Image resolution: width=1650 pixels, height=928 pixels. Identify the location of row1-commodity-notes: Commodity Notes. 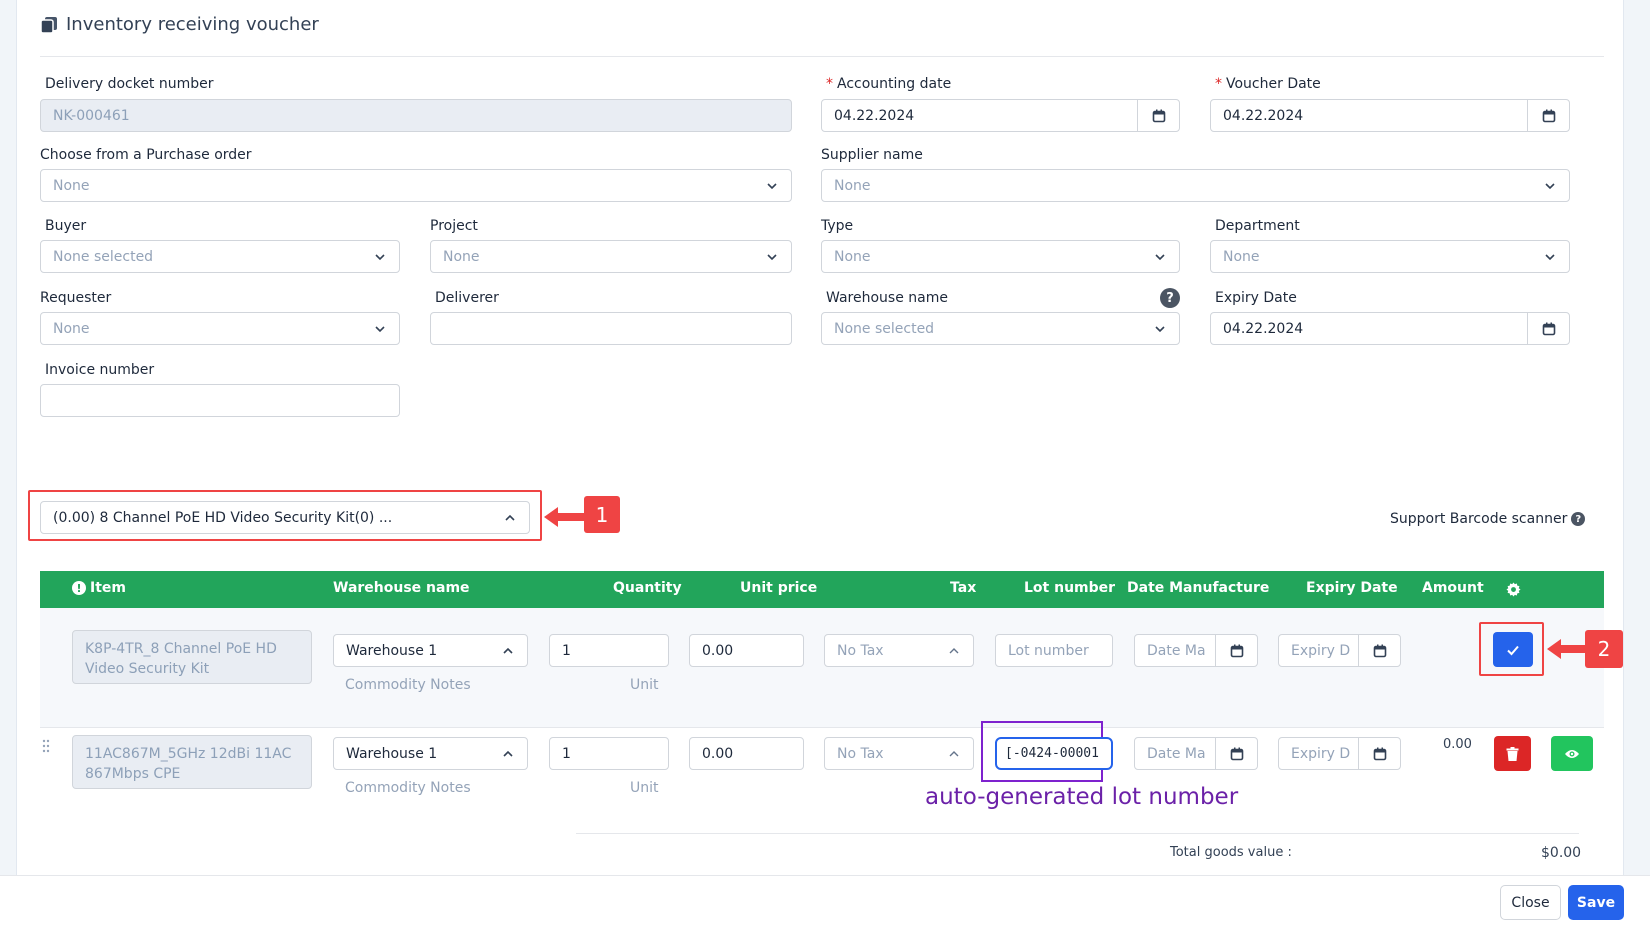
(408, 685).